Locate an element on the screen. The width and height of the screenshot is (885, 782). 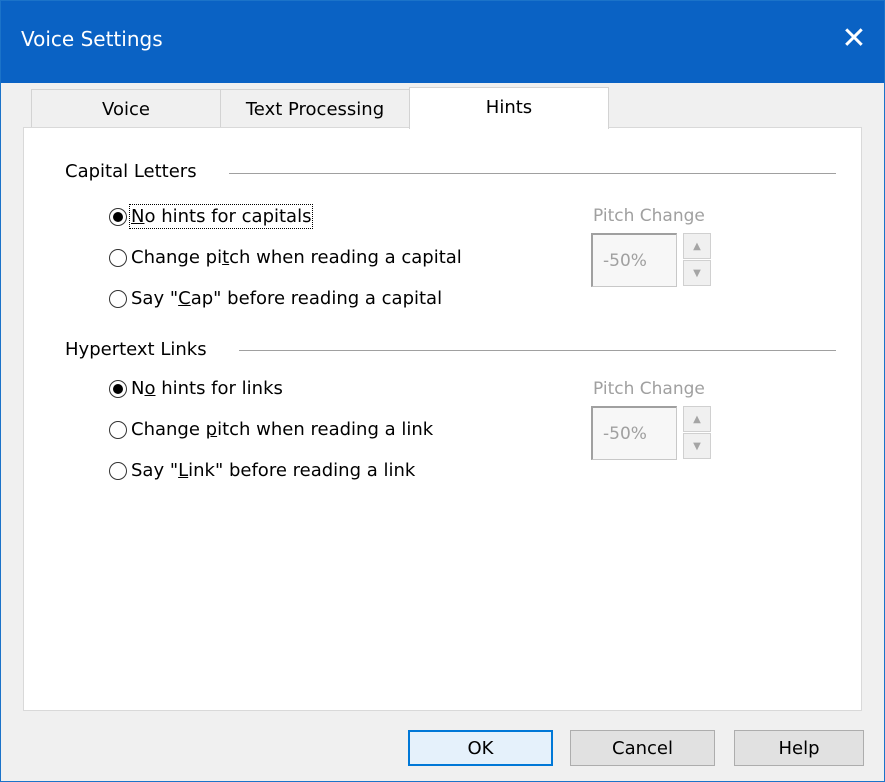
tab-text-processing: Text Processing is located at coordinates (315, 108).